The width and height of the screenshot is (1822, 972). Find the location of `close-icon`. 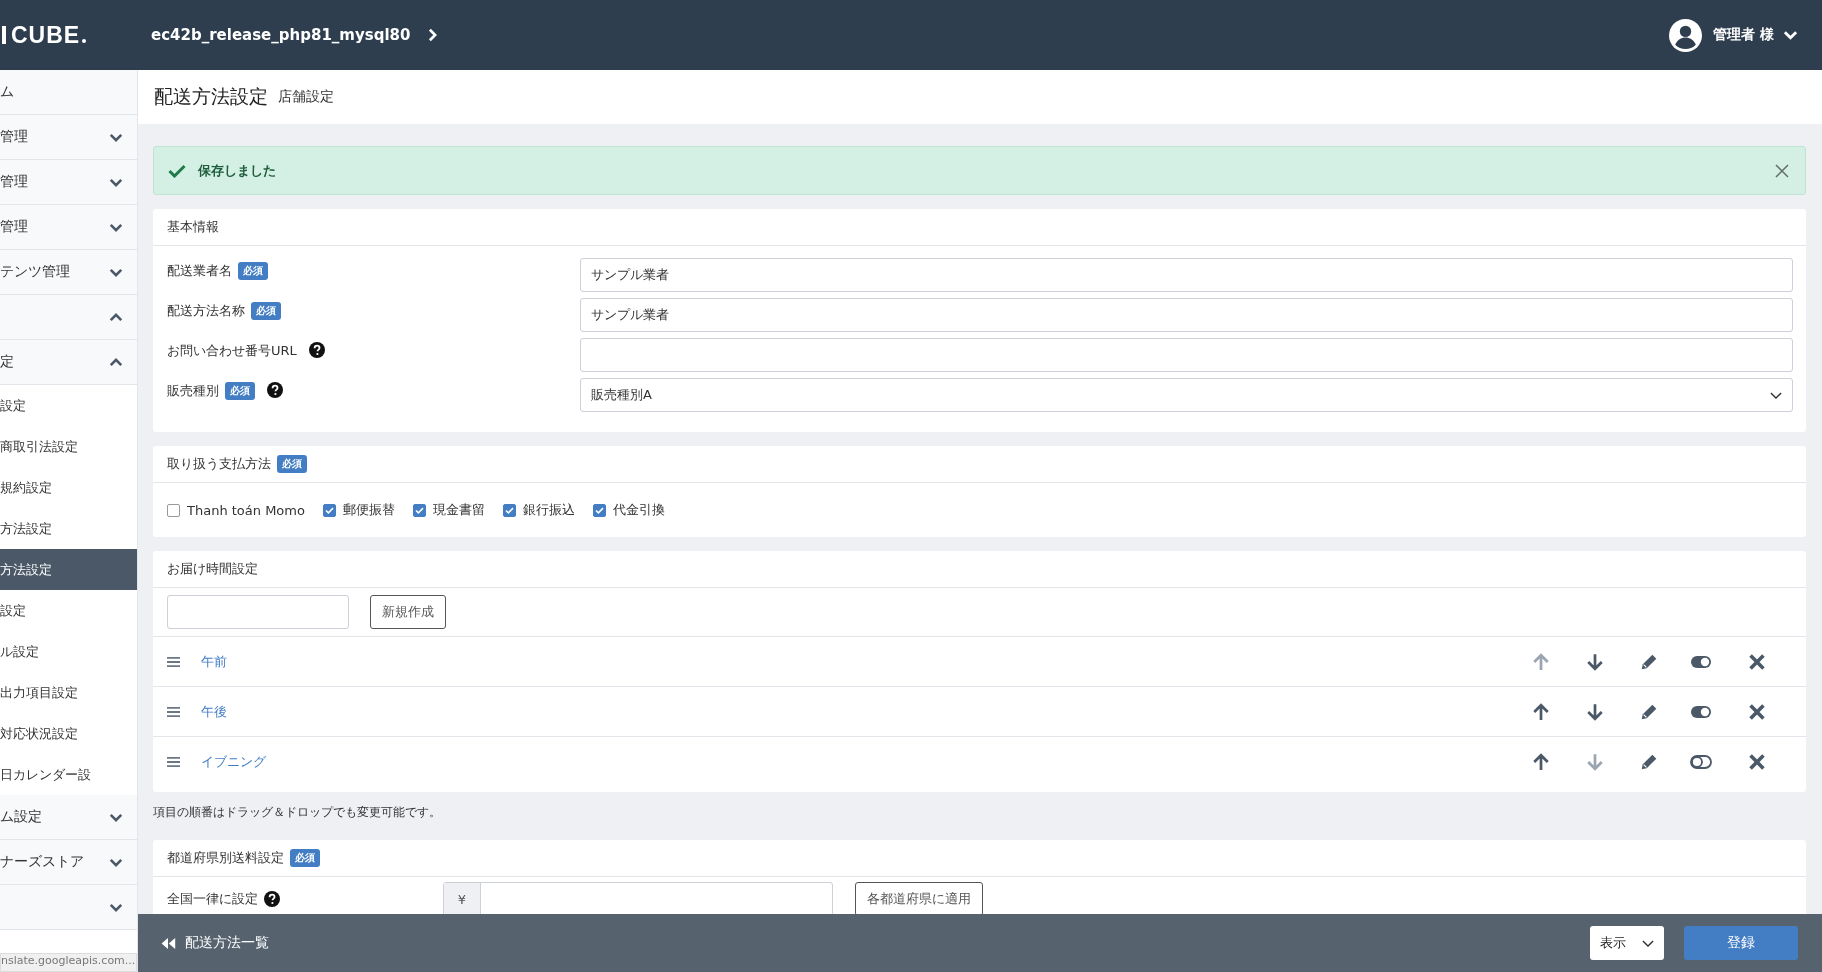

close-icon is located at coordinates (1782, 170).